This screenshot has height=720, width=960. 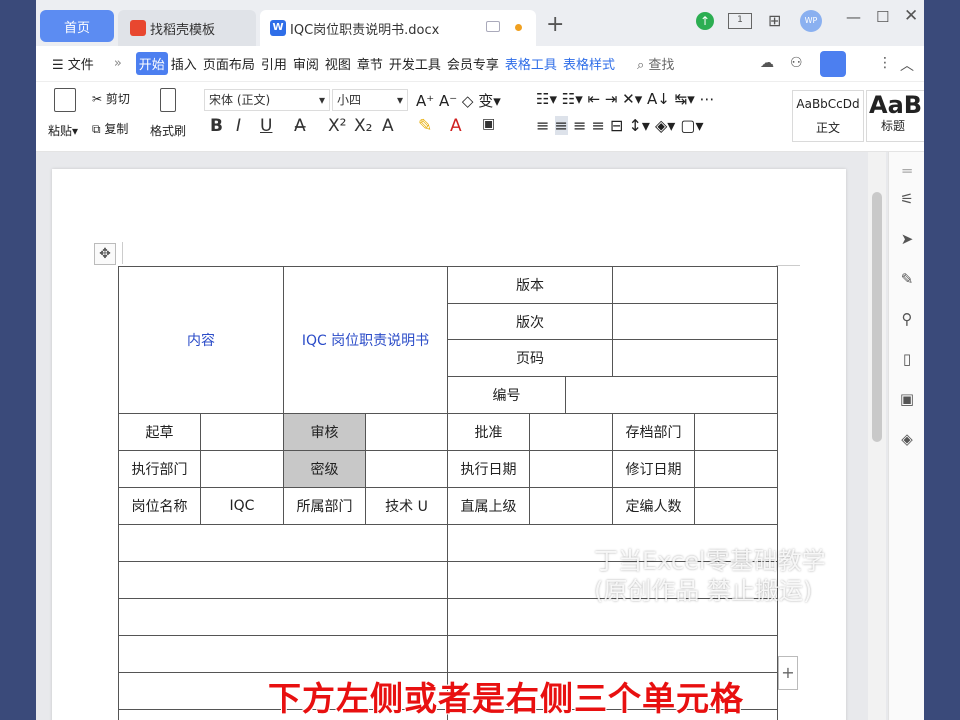 What do you see at coordinates (406, 506) in the screenshot?
I see `cell-dept-value: 技术 U` at bounding box center [406, 506].